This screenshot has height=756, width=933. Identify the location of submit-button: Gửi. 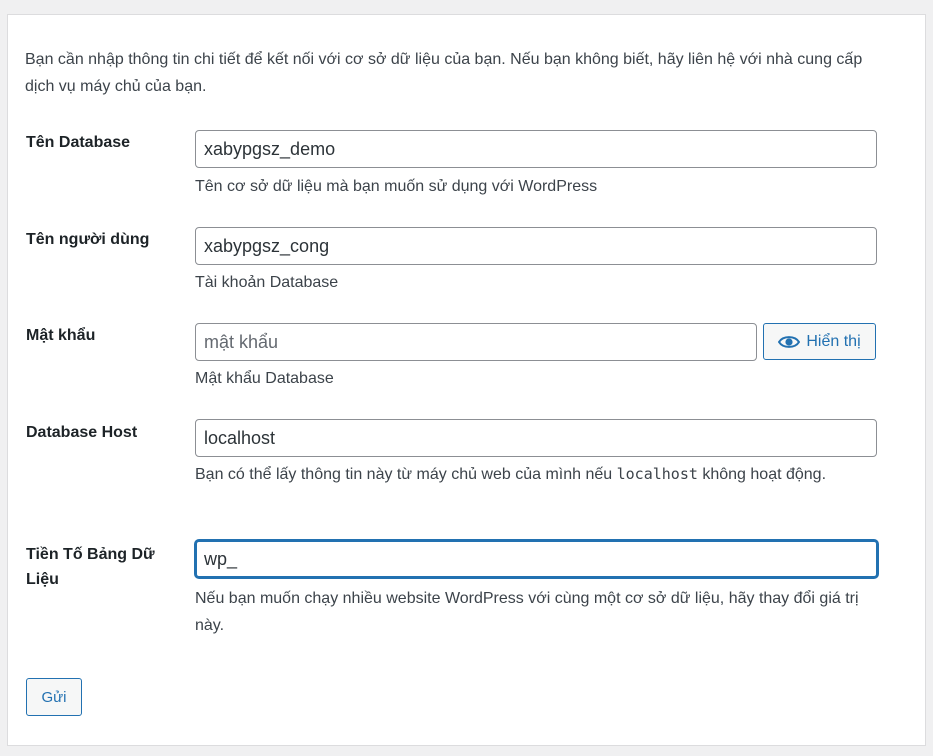
(54, 697).